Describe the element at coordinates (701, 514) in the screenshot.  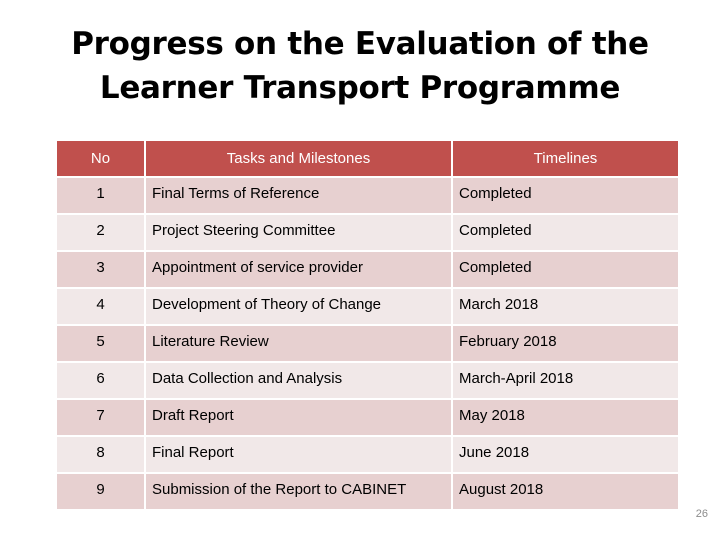
I see `page-number: 26` at that location.